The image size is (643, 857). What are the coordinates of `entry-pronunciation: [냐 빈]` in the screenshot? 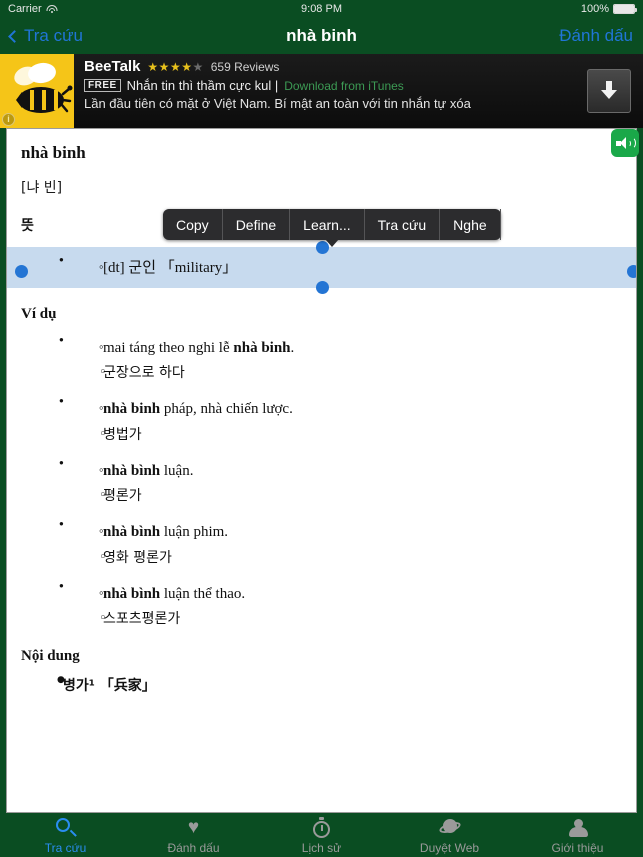 It's located at (42, 188).